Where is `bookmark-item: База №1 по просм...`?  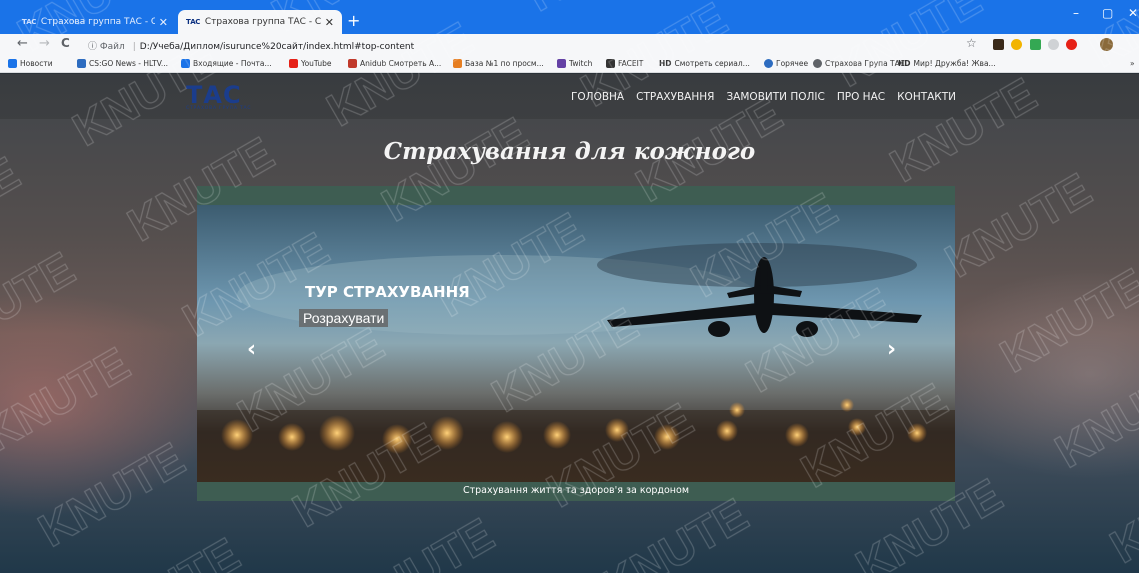
bookmark-item: База №1 по просм... is located at coordinates (498, 63).